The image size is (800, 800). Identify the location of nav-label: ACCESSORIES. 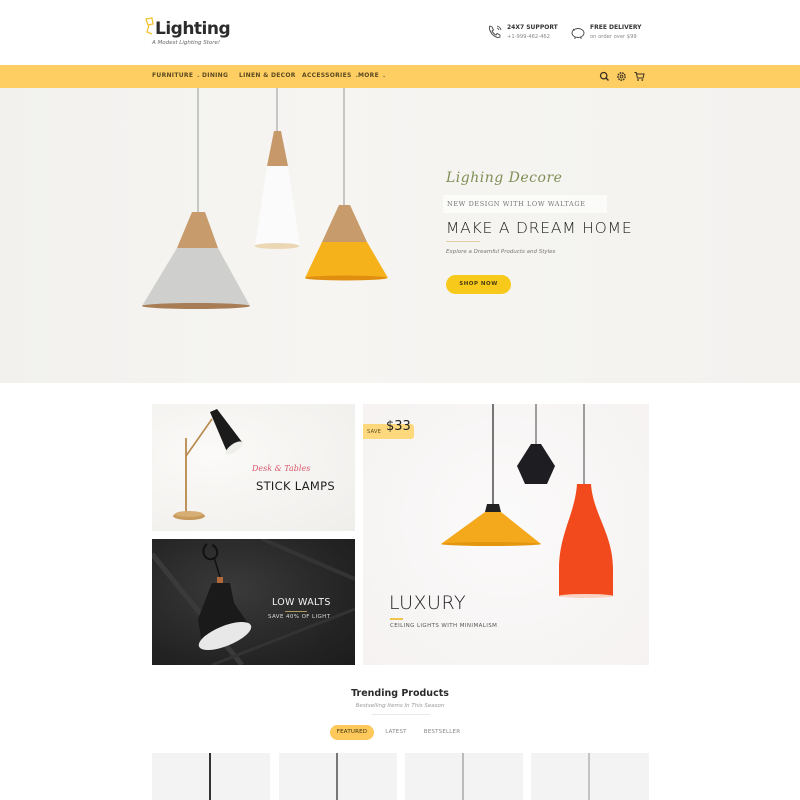
(327, 75).